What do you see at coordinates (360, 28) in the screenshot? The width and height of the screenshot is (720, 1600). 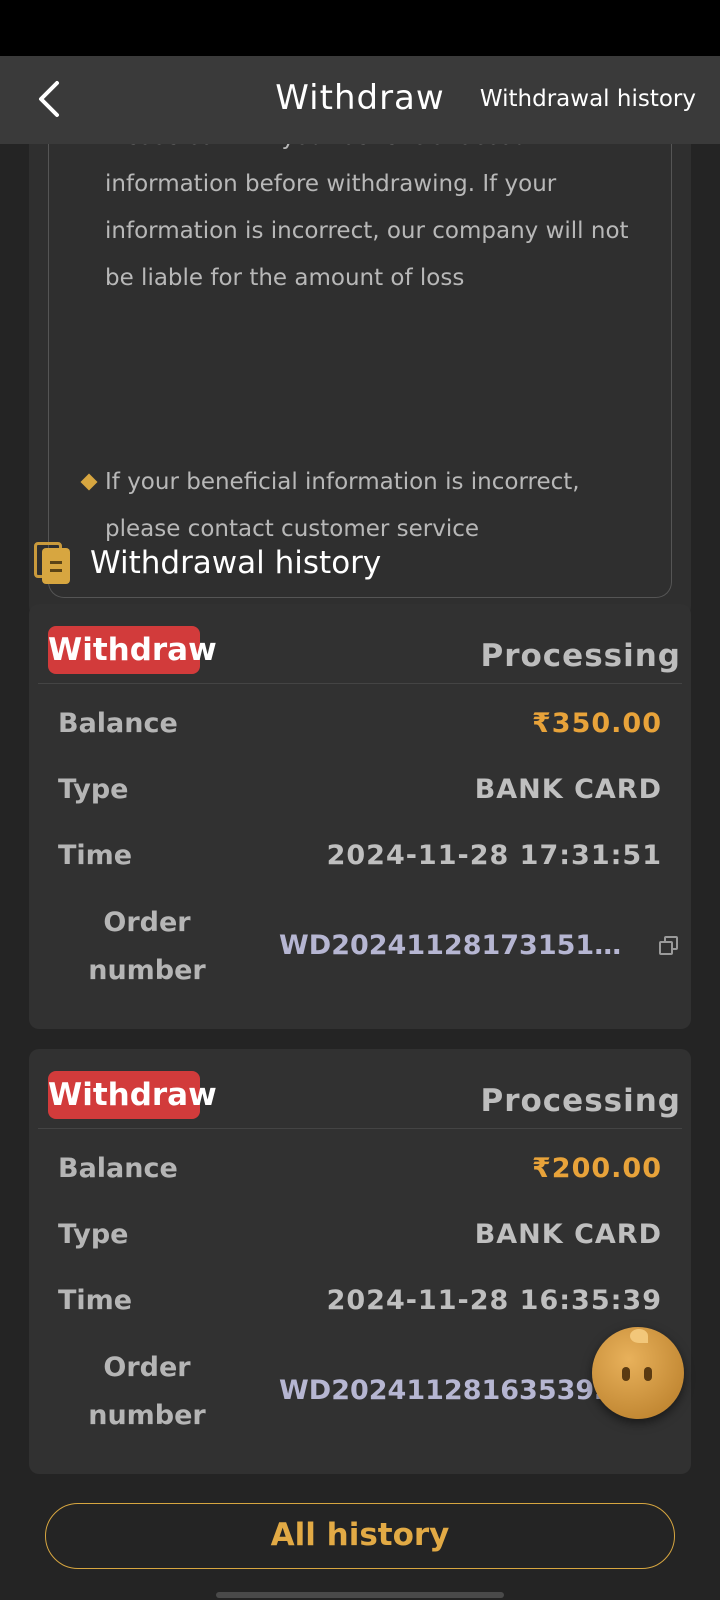 I see `status-bar` at bounding box center [360, 28].